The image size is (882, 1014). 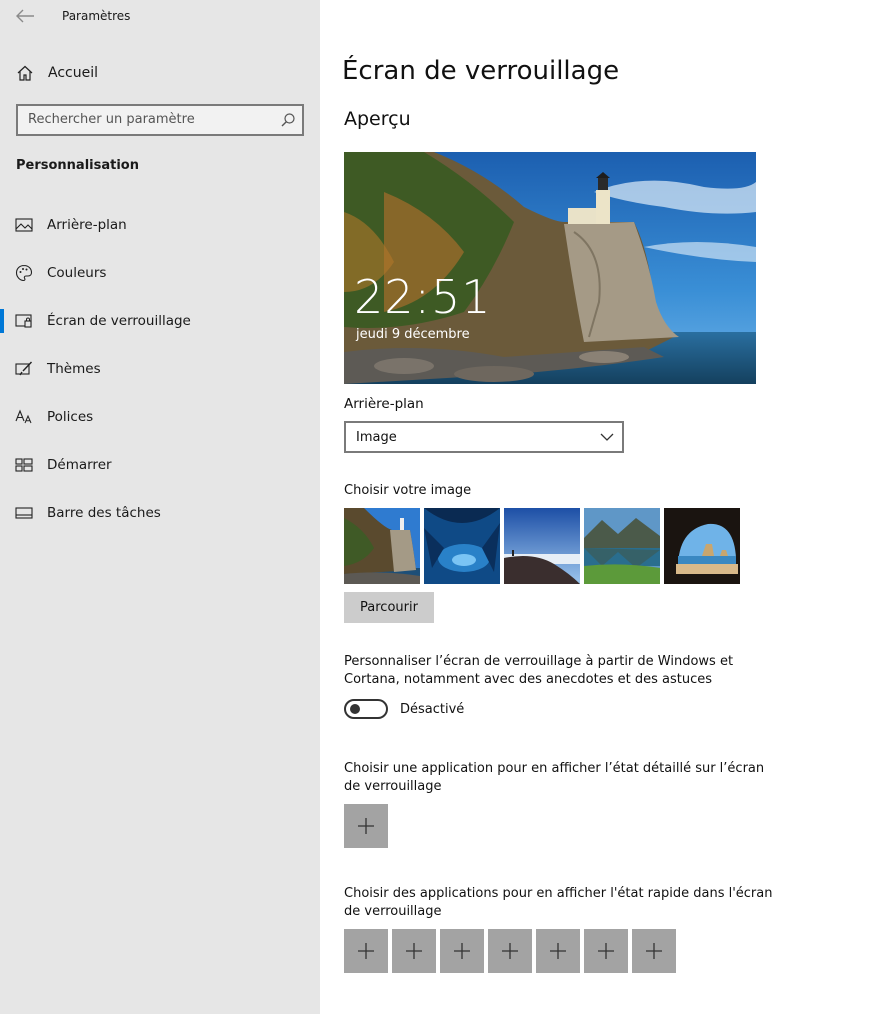 What do you see at coordinates (288, 120) in the screenshot?
I see `search-icon` at bounding box center [288, 120].